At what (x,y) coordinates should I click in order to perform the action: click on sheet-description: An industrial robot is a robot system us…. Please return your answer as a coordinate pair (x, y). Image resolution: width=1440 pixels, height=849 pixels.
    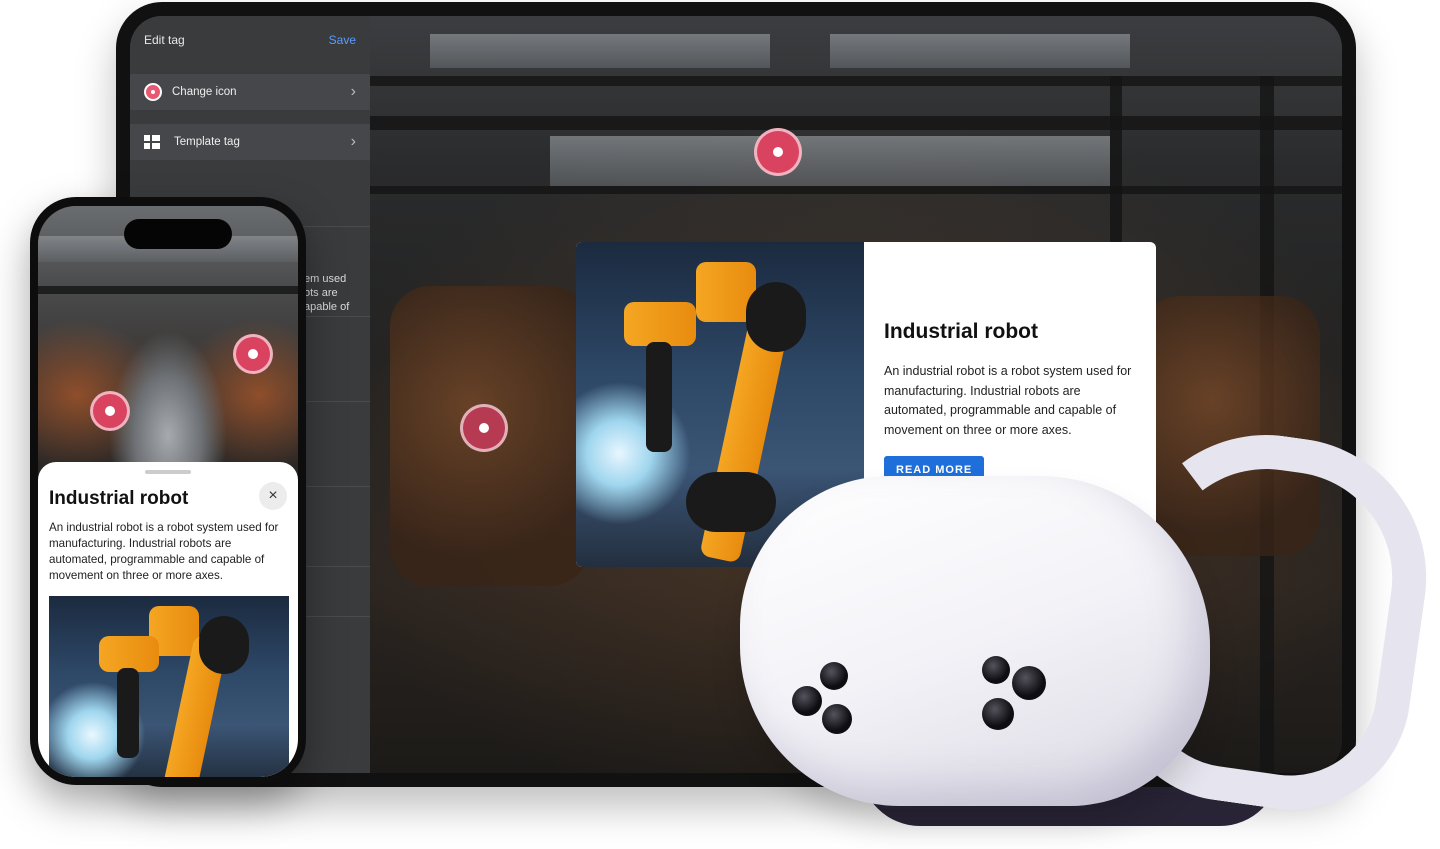
    Looking at the image, I should click on (164, 551).